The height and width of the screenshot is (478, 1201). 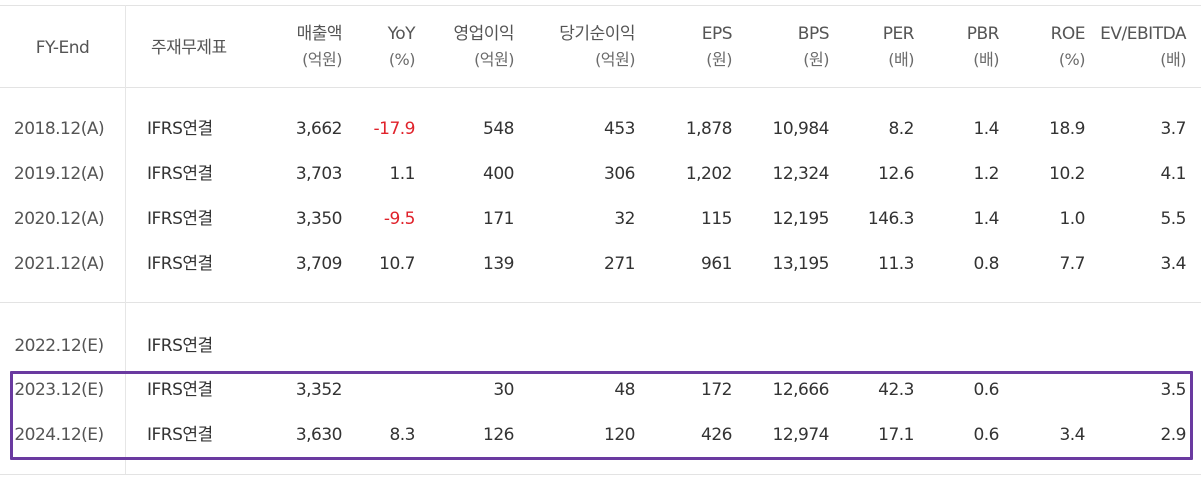 I want to click on cell-operating-profit: 548, so click(x=498, y=129).